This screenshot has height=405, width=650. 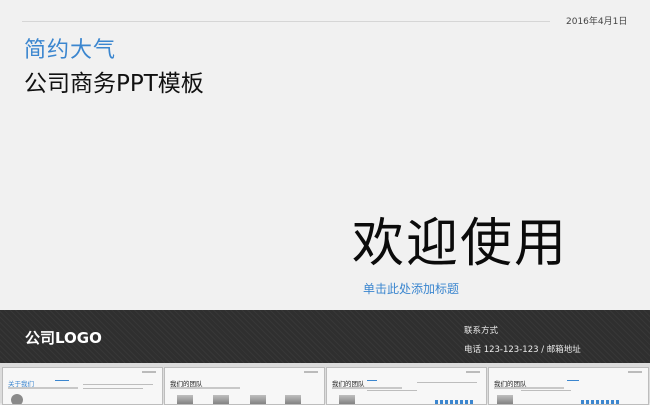 I want to click on slide-thumbnail-3: 我们的团队, so click(x=406, y=386).